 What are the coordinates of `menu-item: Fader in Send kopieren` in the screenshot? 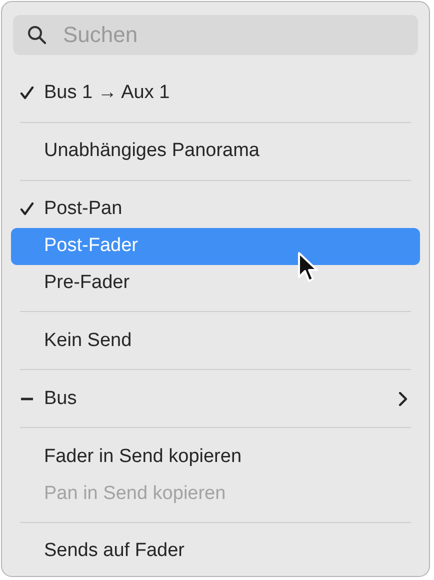 It's located at (215, 457).